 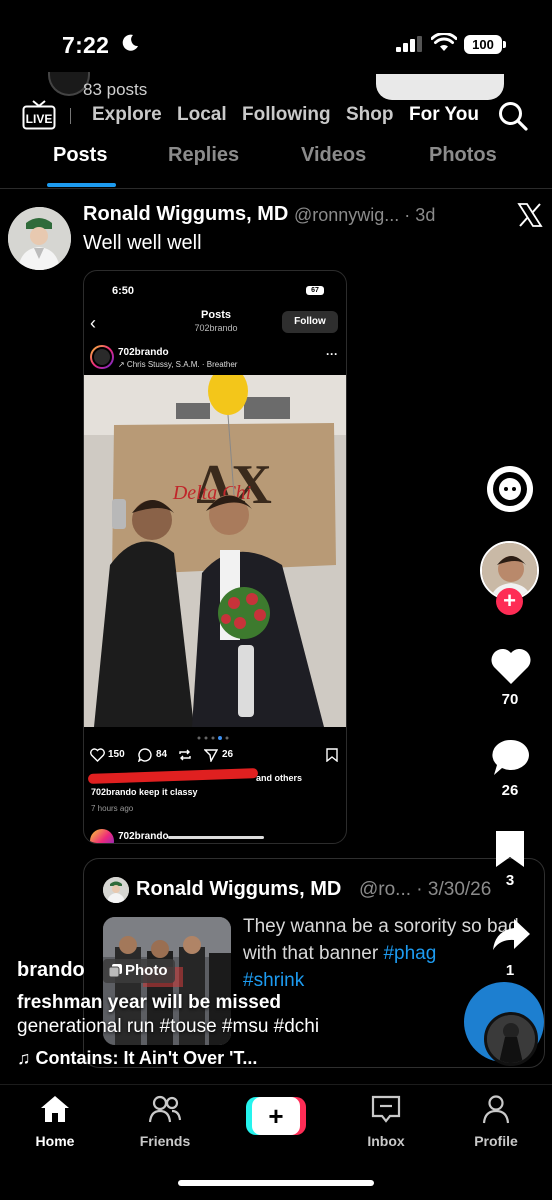 What do you see at coordinates (310, 322) in the screenshot?
I see `ig-follow-button: Follow` at bounding box center [310, 322].